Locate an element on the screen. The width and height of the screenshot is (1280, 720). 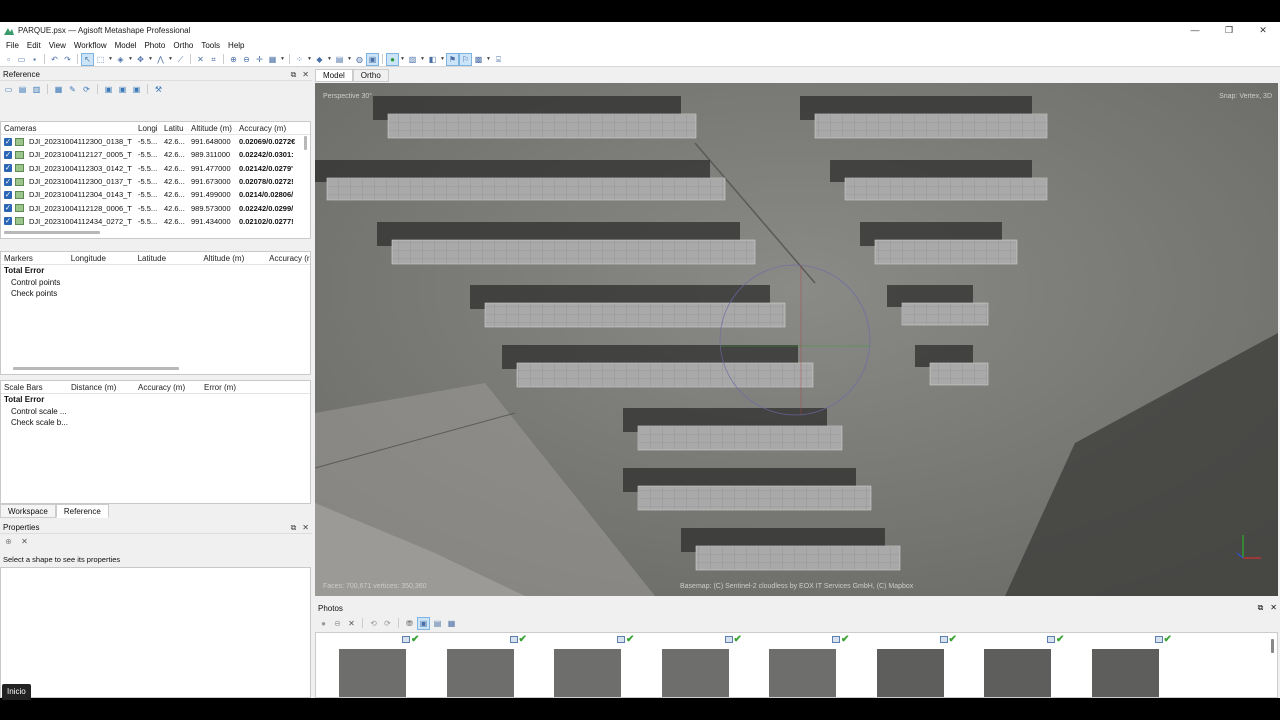
tree-row-total-error: Total Error is located at coordinates (155, 400).